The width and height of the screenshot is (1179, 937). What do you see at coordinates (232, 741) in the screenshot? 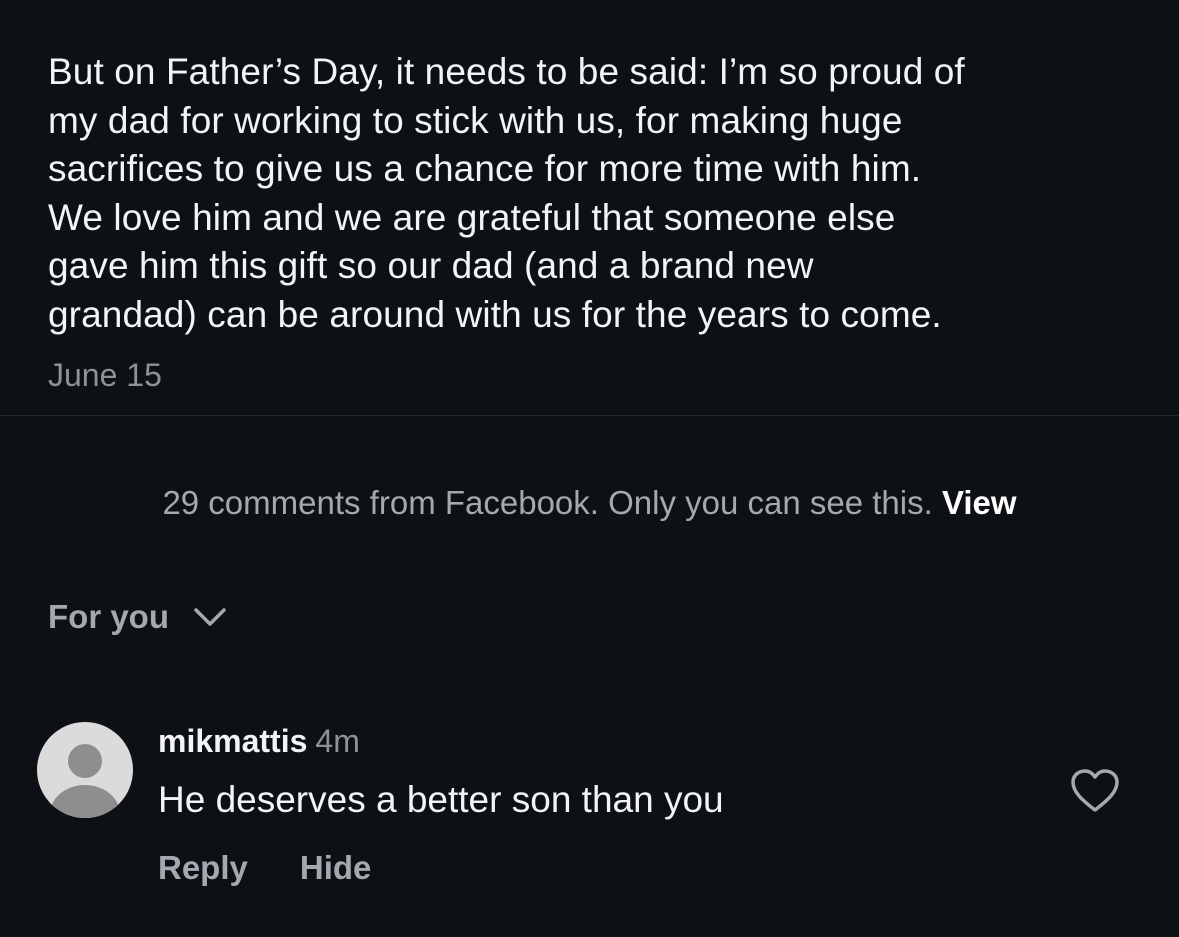
I see `comment-username: mikmattis` at bounding box center [232, 741].